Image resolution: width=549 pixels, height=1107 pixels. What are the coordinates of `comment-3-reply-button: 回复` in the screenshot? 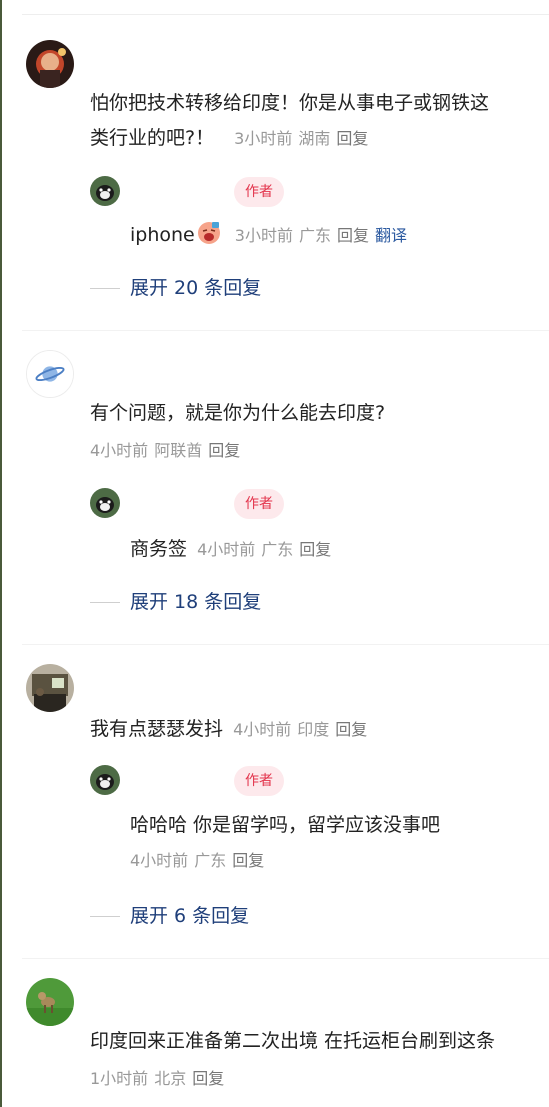 It's located at (351, 729).